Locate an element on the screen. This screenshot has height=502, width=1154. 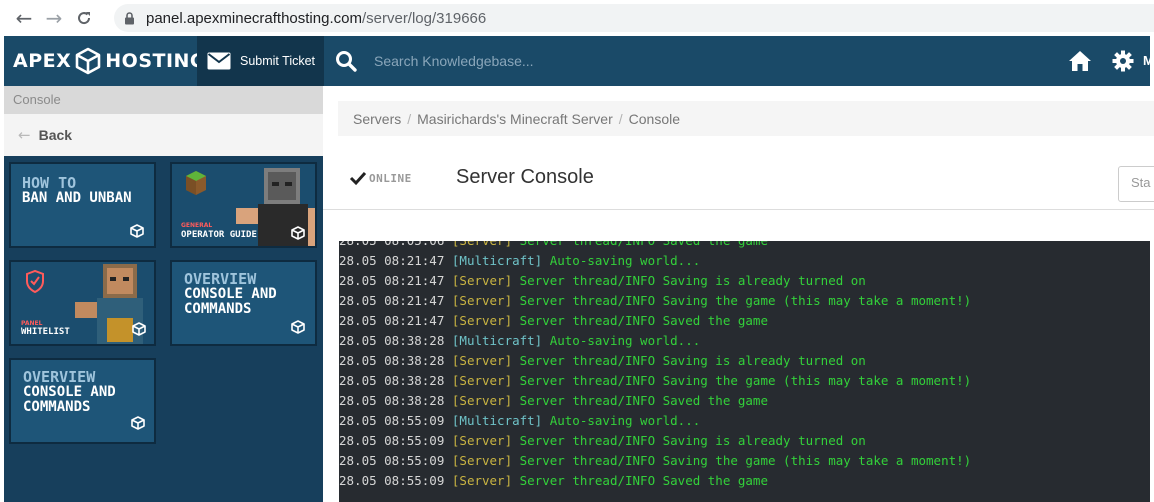
header-divider is located at coordinates (738, 209).